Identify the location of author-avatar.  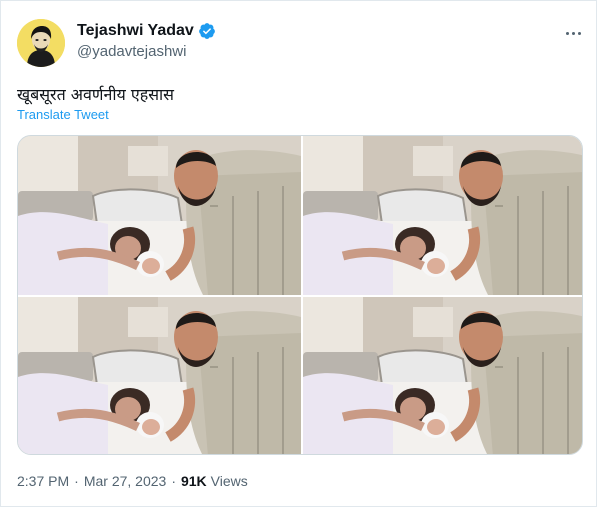
(41, 43).